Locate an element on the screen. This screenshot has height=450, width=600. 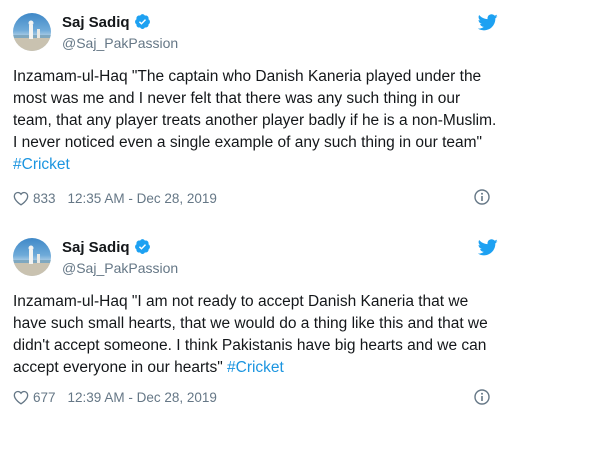
tweet-meta: 677 12:39 AM - Dec 28, 2019 is located at coordinates (115, 398).